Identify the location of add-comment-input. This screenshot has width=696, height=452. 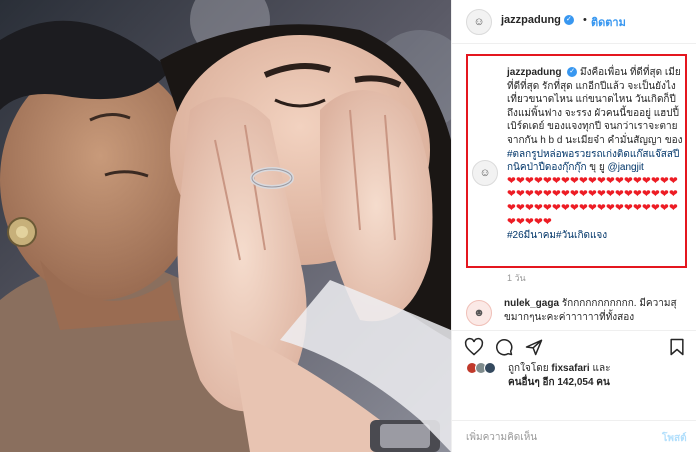
(551, 437).